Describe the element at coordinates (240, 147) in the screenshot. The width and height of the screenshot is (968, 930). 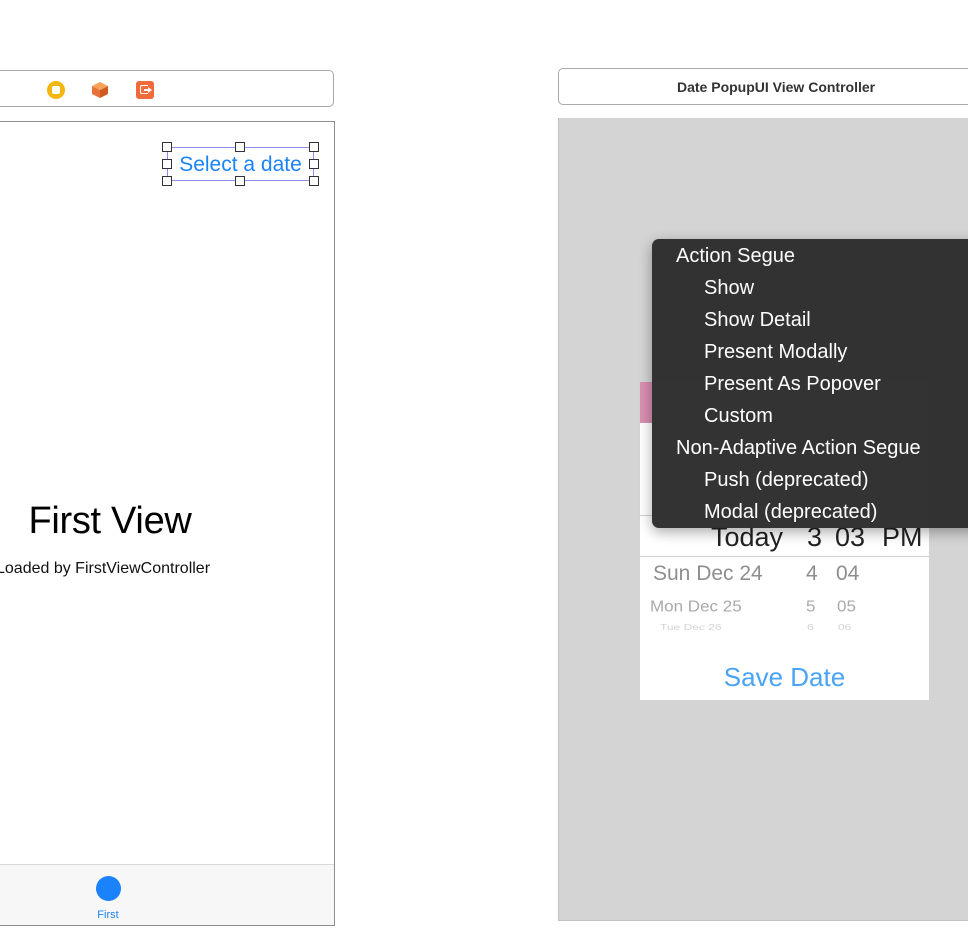
I see `resize-handle-t` at that location.